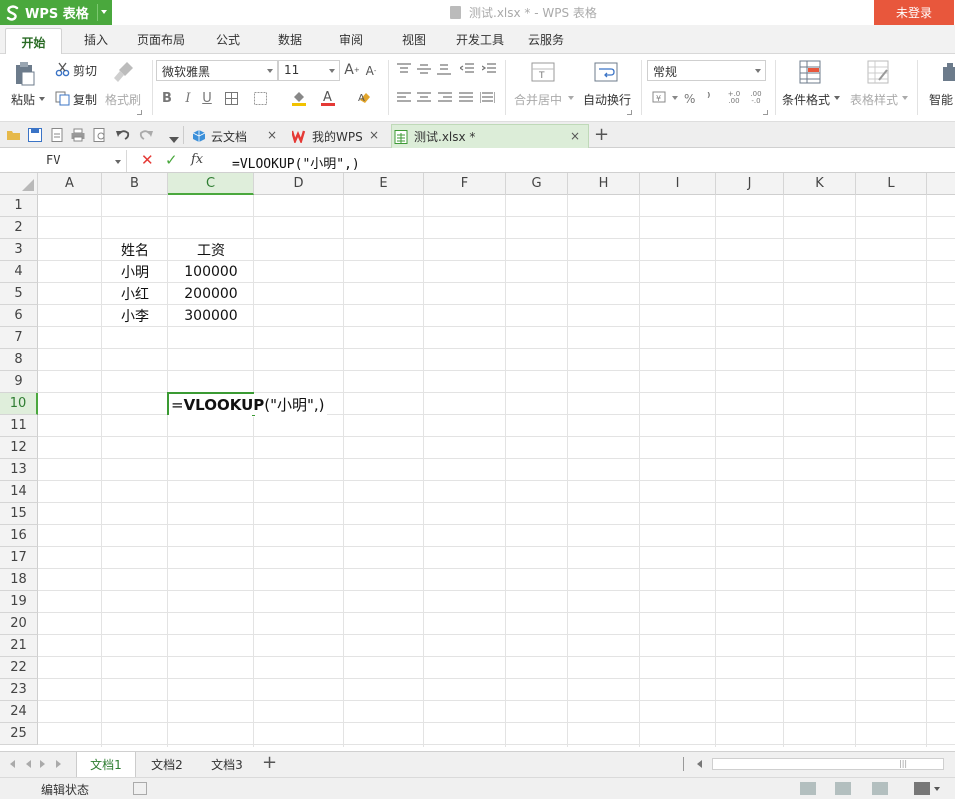  What do you see at coordinates (806, 99) in the screenshot?
I see `conditional-format-button: 条件格式` at bounding box center [806, 99].